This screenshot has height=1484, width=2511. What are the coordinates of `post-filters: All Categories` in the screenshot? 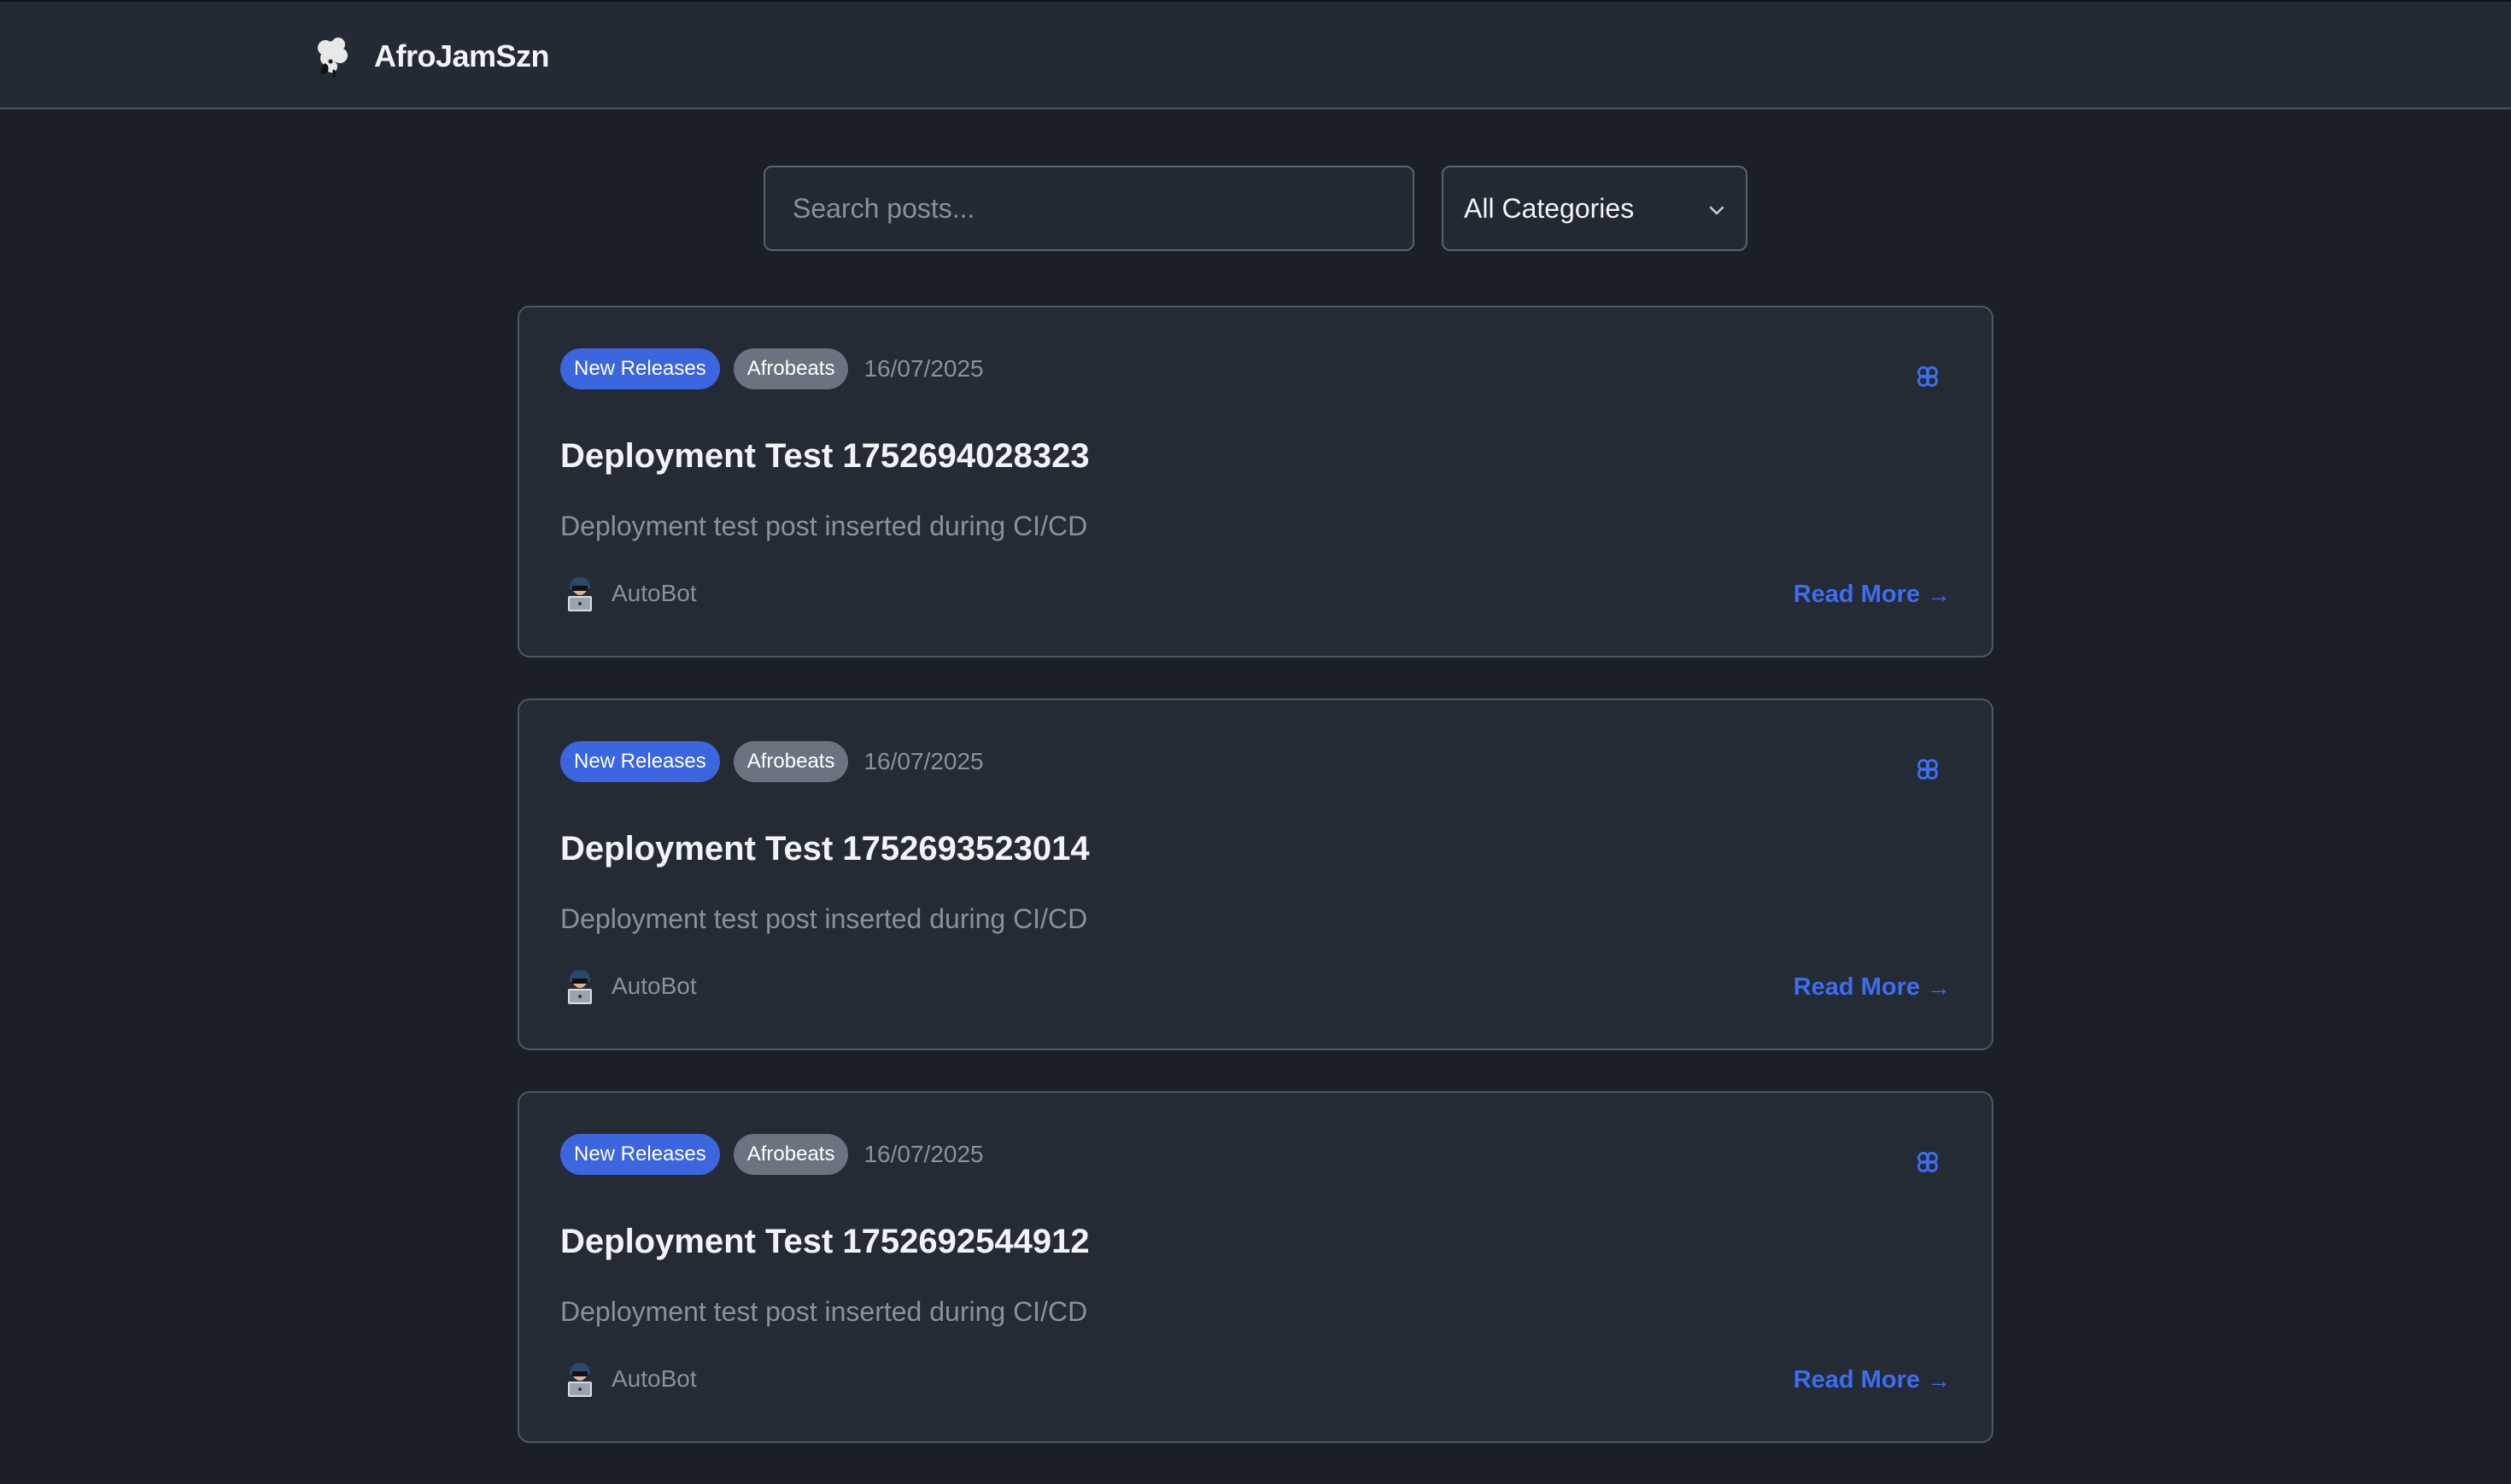 It's located at (1255, 209).